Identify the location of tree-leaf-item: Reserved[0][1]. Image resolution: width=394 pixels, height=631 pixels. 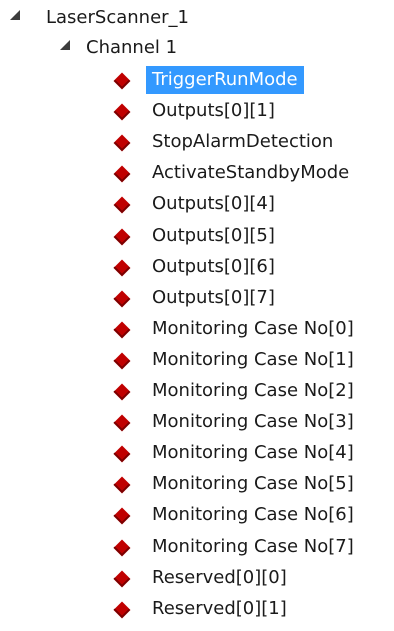
(197, 609).